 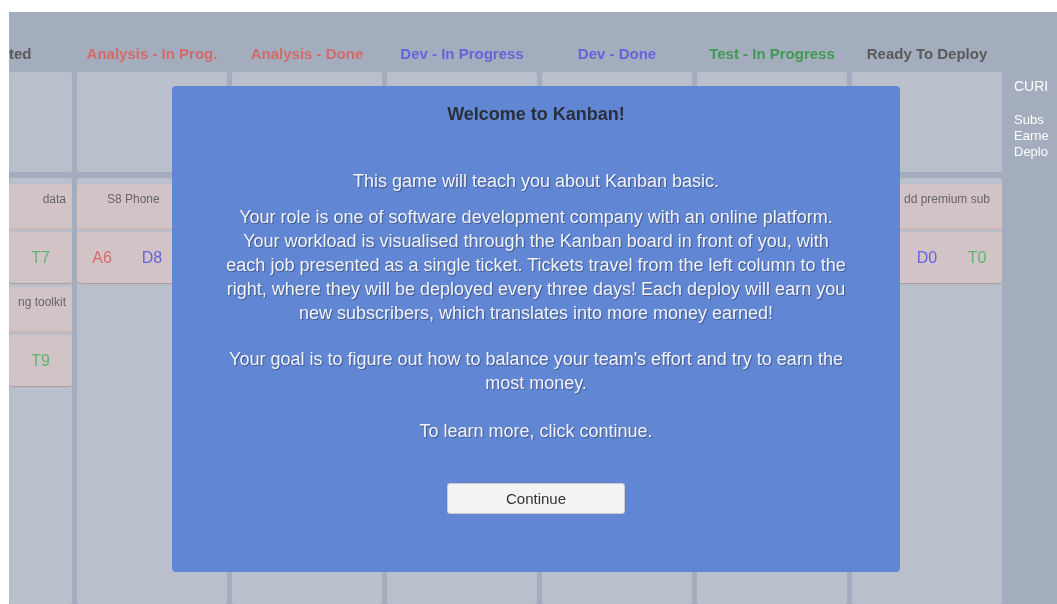 What do you see at coordinates (927, 257) in the screenshot?
I see `count-label: D0` at bounding box center [927, 257].